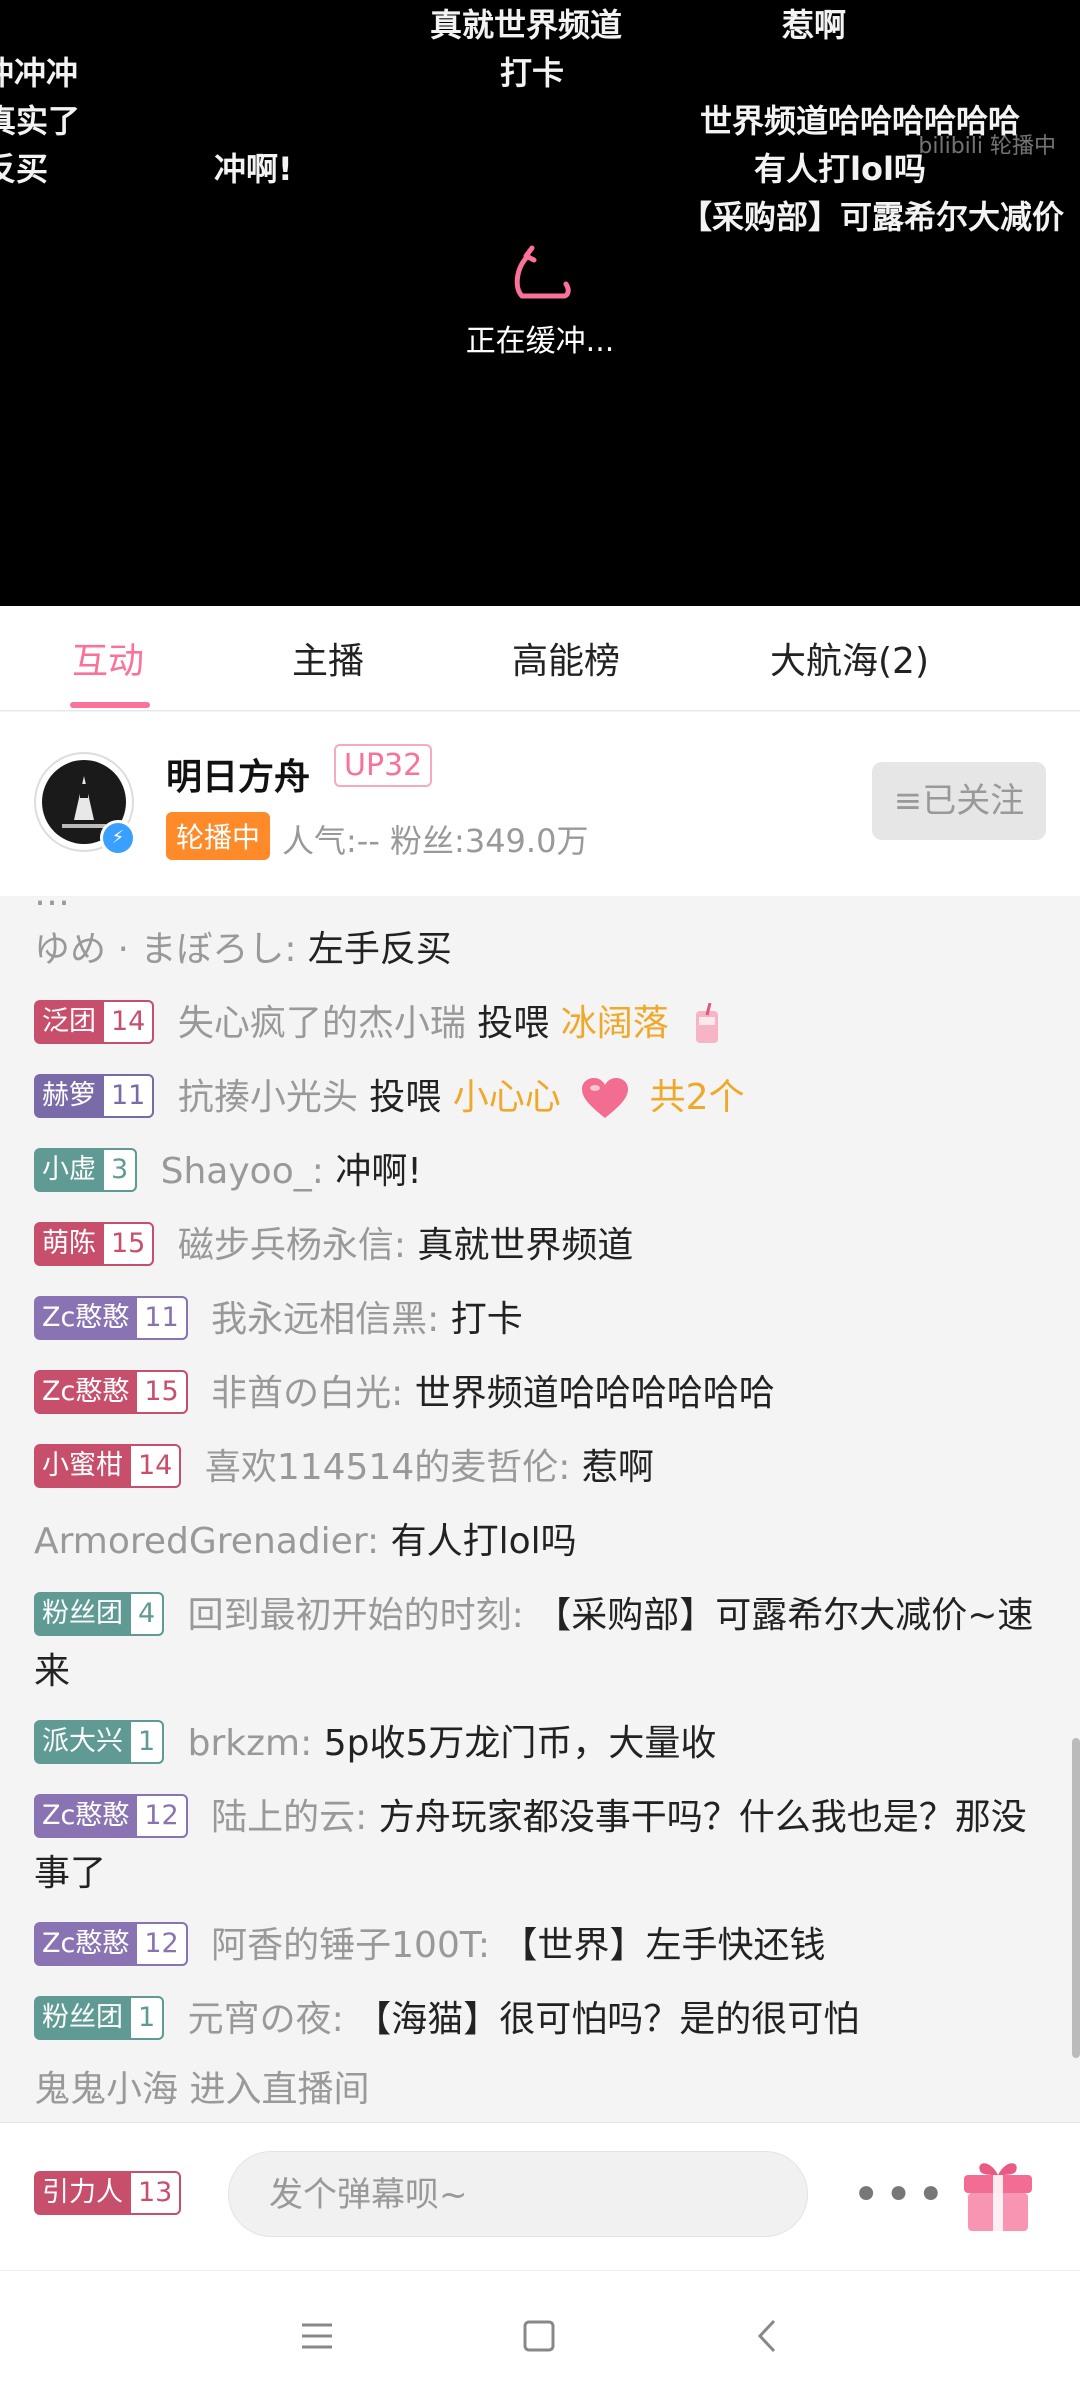  I want to click on fan-medal: 萌陈 15, so click(94, 1244).